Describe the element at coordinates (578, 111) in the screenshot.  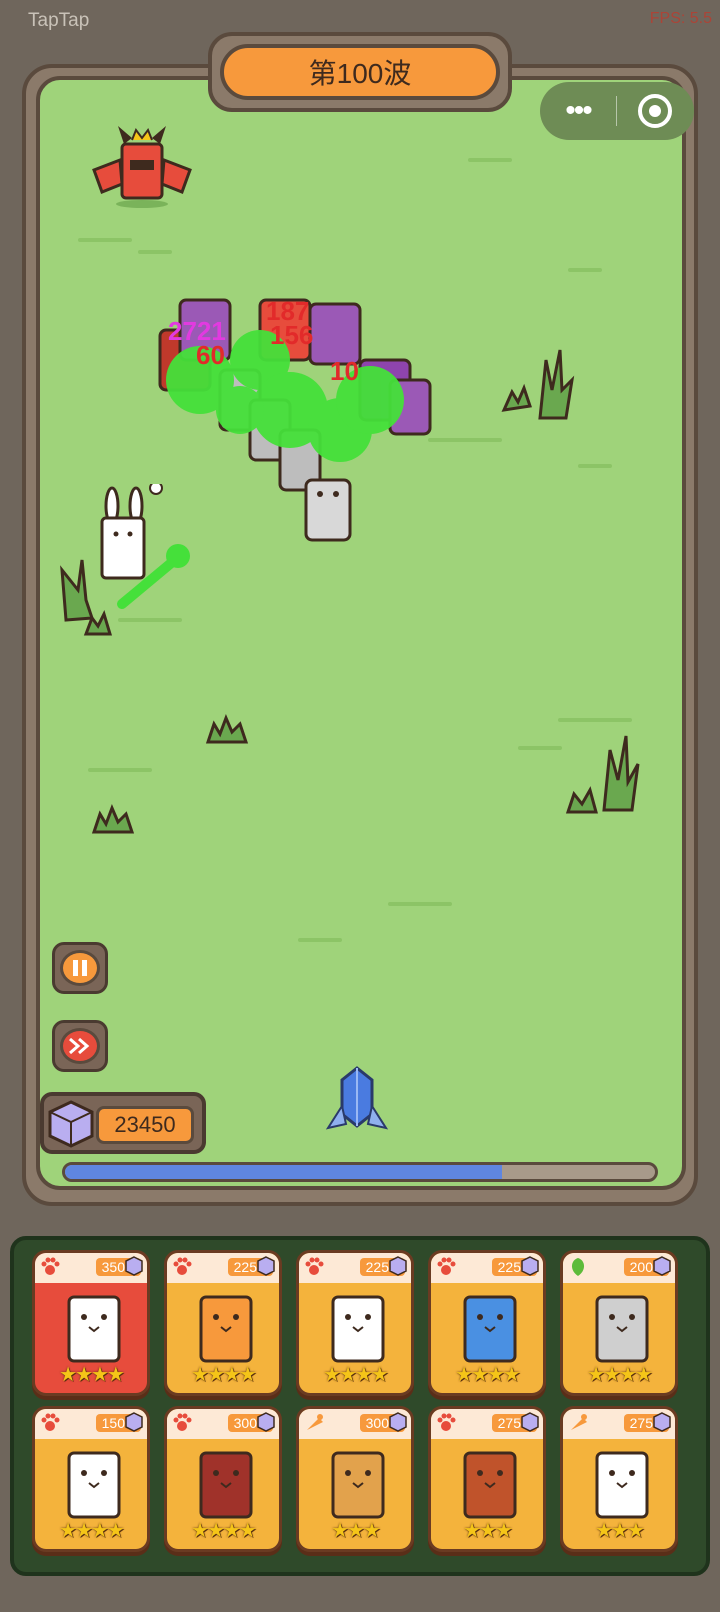
I see `more-menu-button: •••` at that location.